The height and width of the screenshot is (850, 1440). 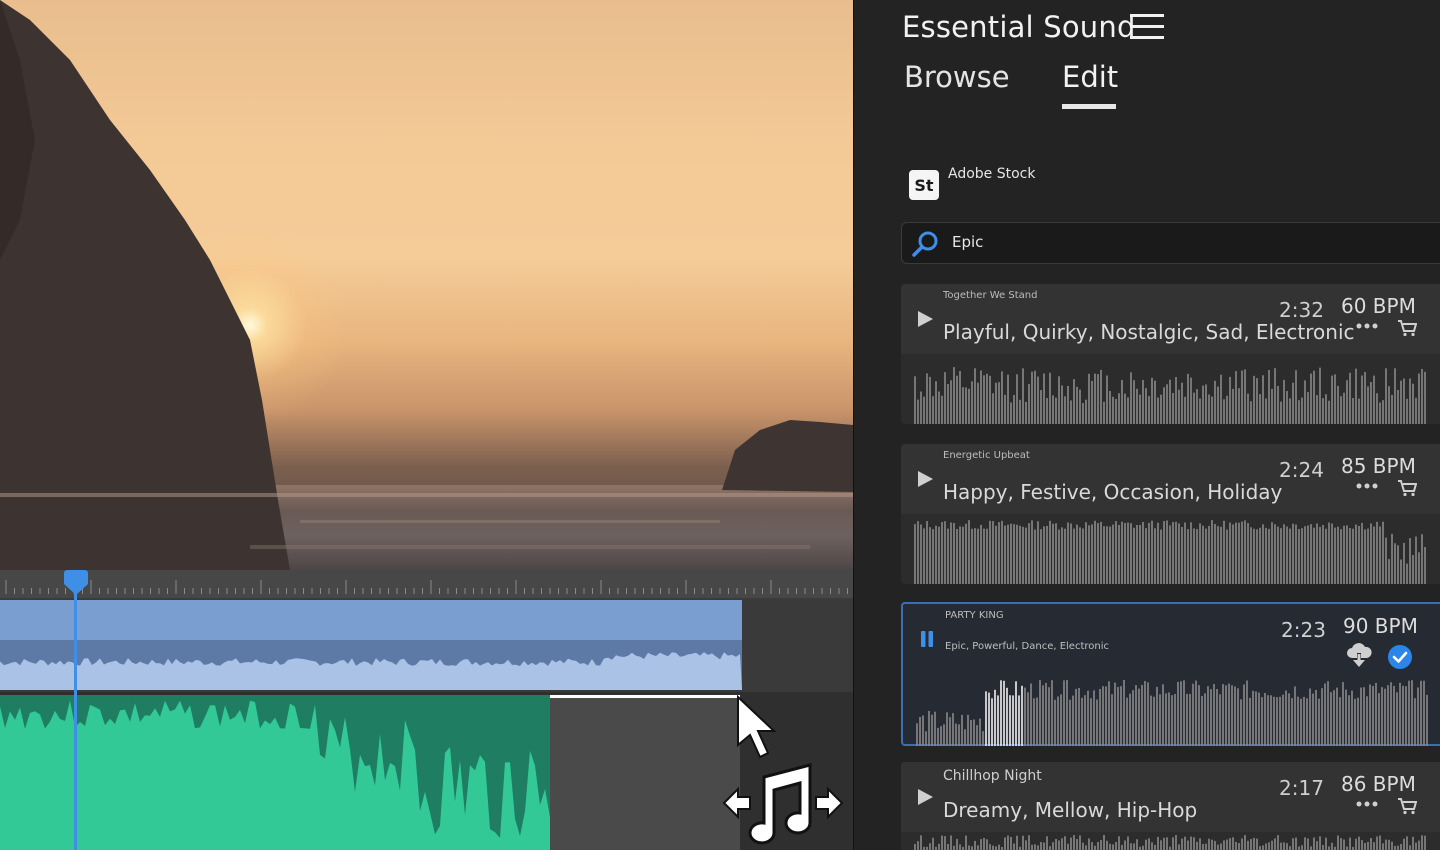 I want to click on track-duration: 2:23, so click(x=1303, y=630).